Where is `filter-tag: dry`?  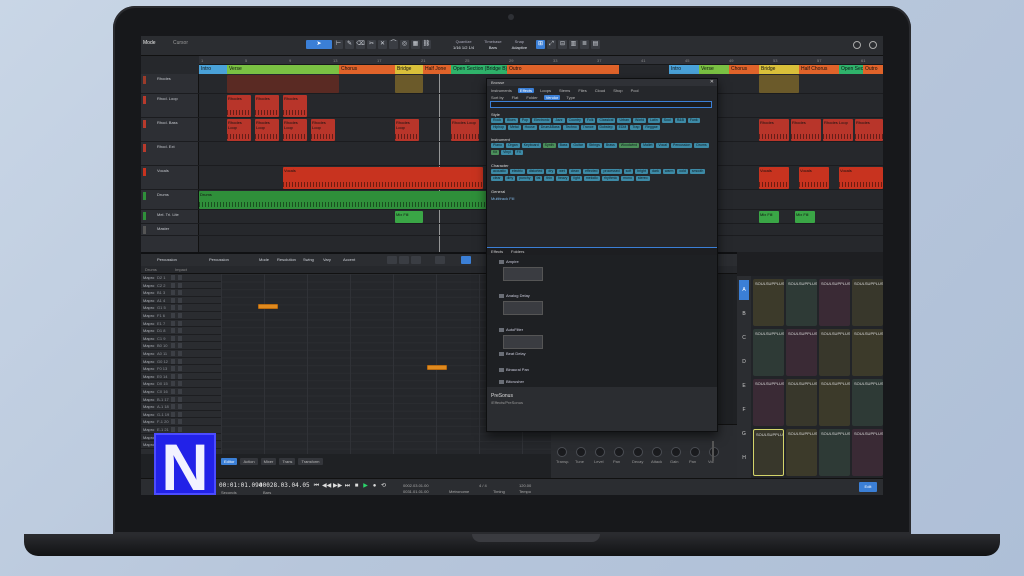 filter-tag: dry is located at coordinates (551, 171).